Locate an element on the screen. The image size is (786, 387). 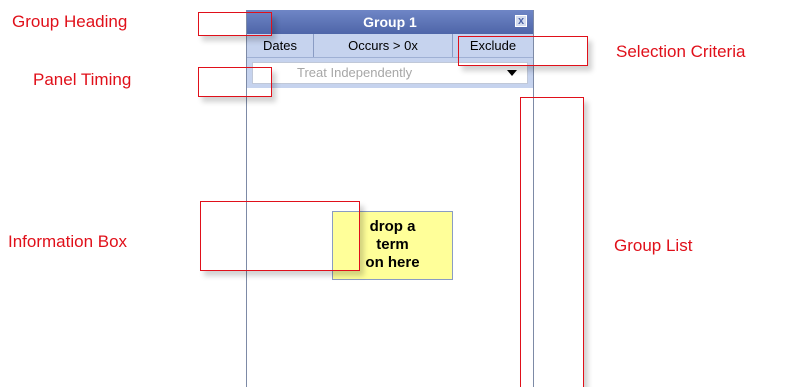
callout-label-group-list: Group List is located at coordinates (653, 245).